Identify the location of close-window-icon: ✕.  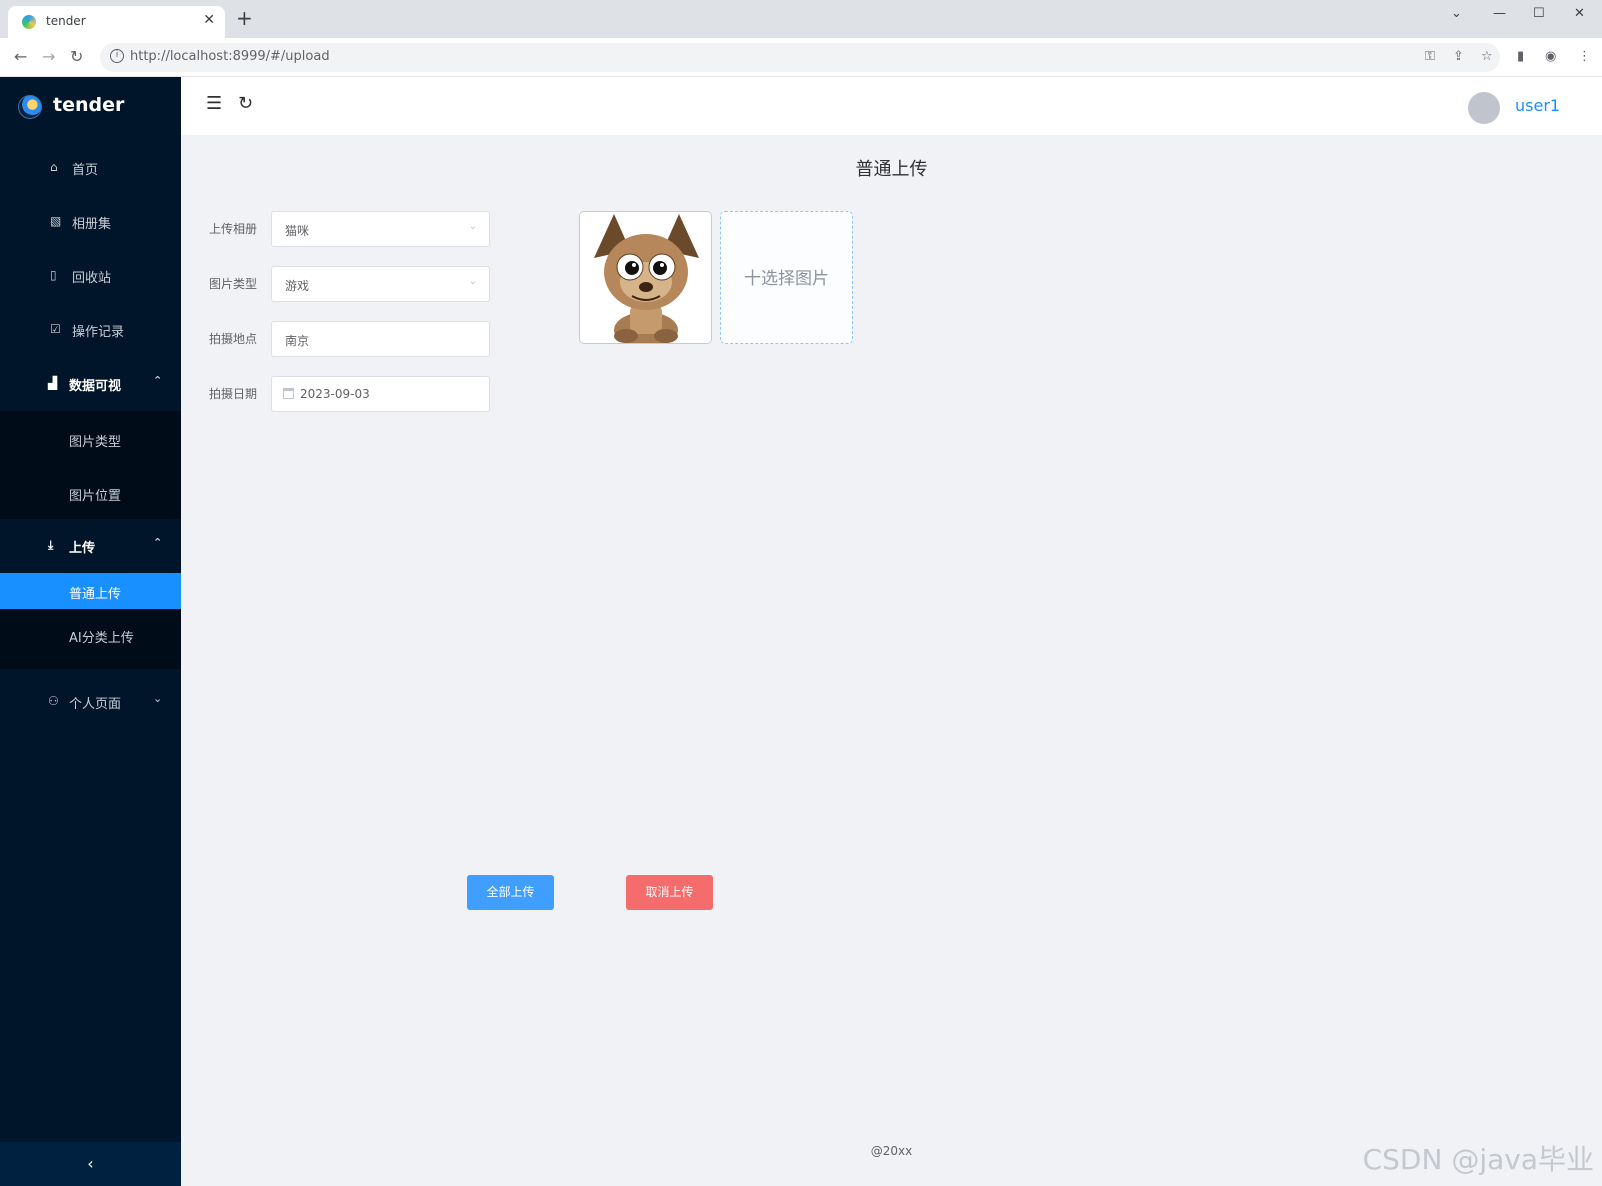
(1579, 13).